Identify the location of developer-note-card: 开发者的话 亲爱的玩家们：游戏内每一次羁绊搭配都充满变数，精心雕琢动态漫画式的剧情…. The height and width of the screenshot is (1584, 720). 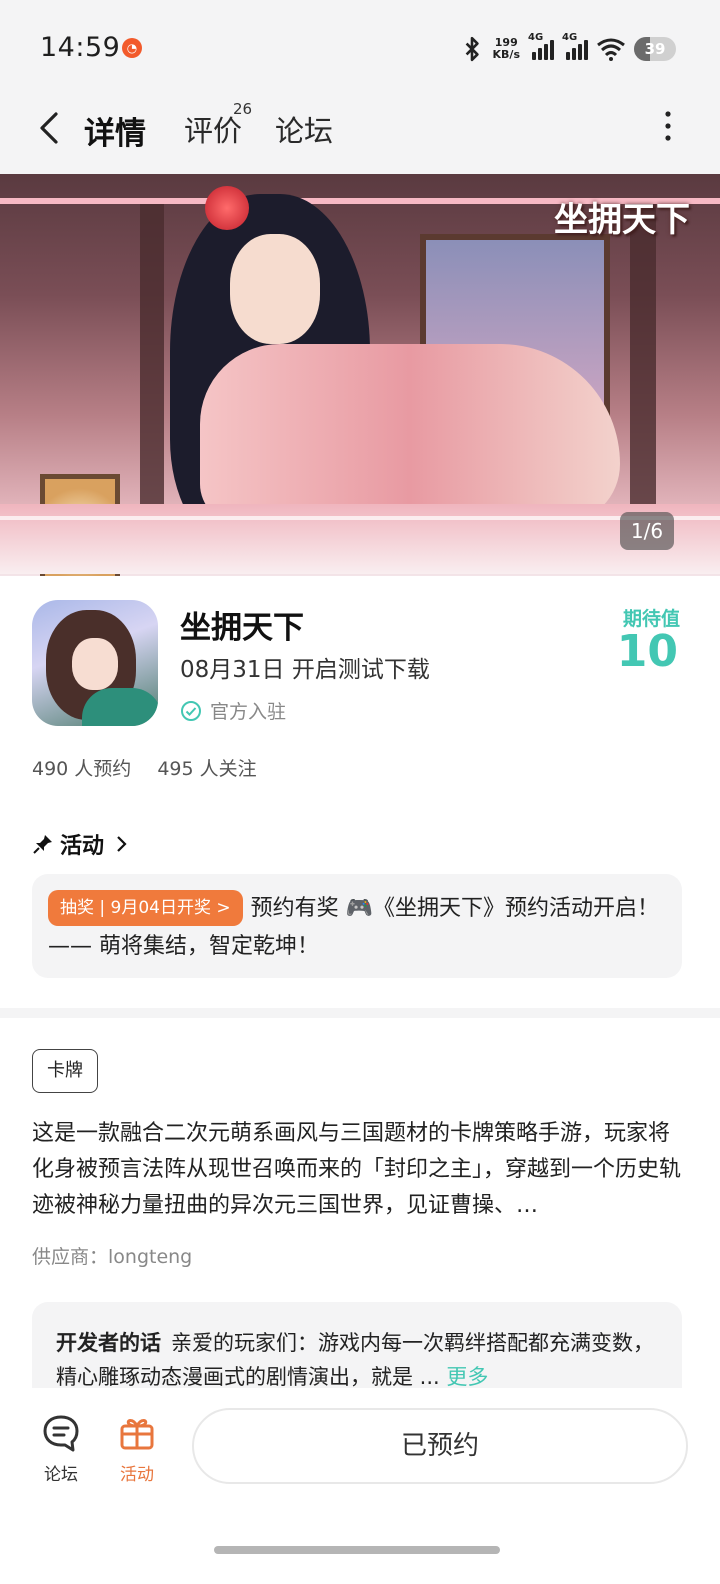
(357, 1345).